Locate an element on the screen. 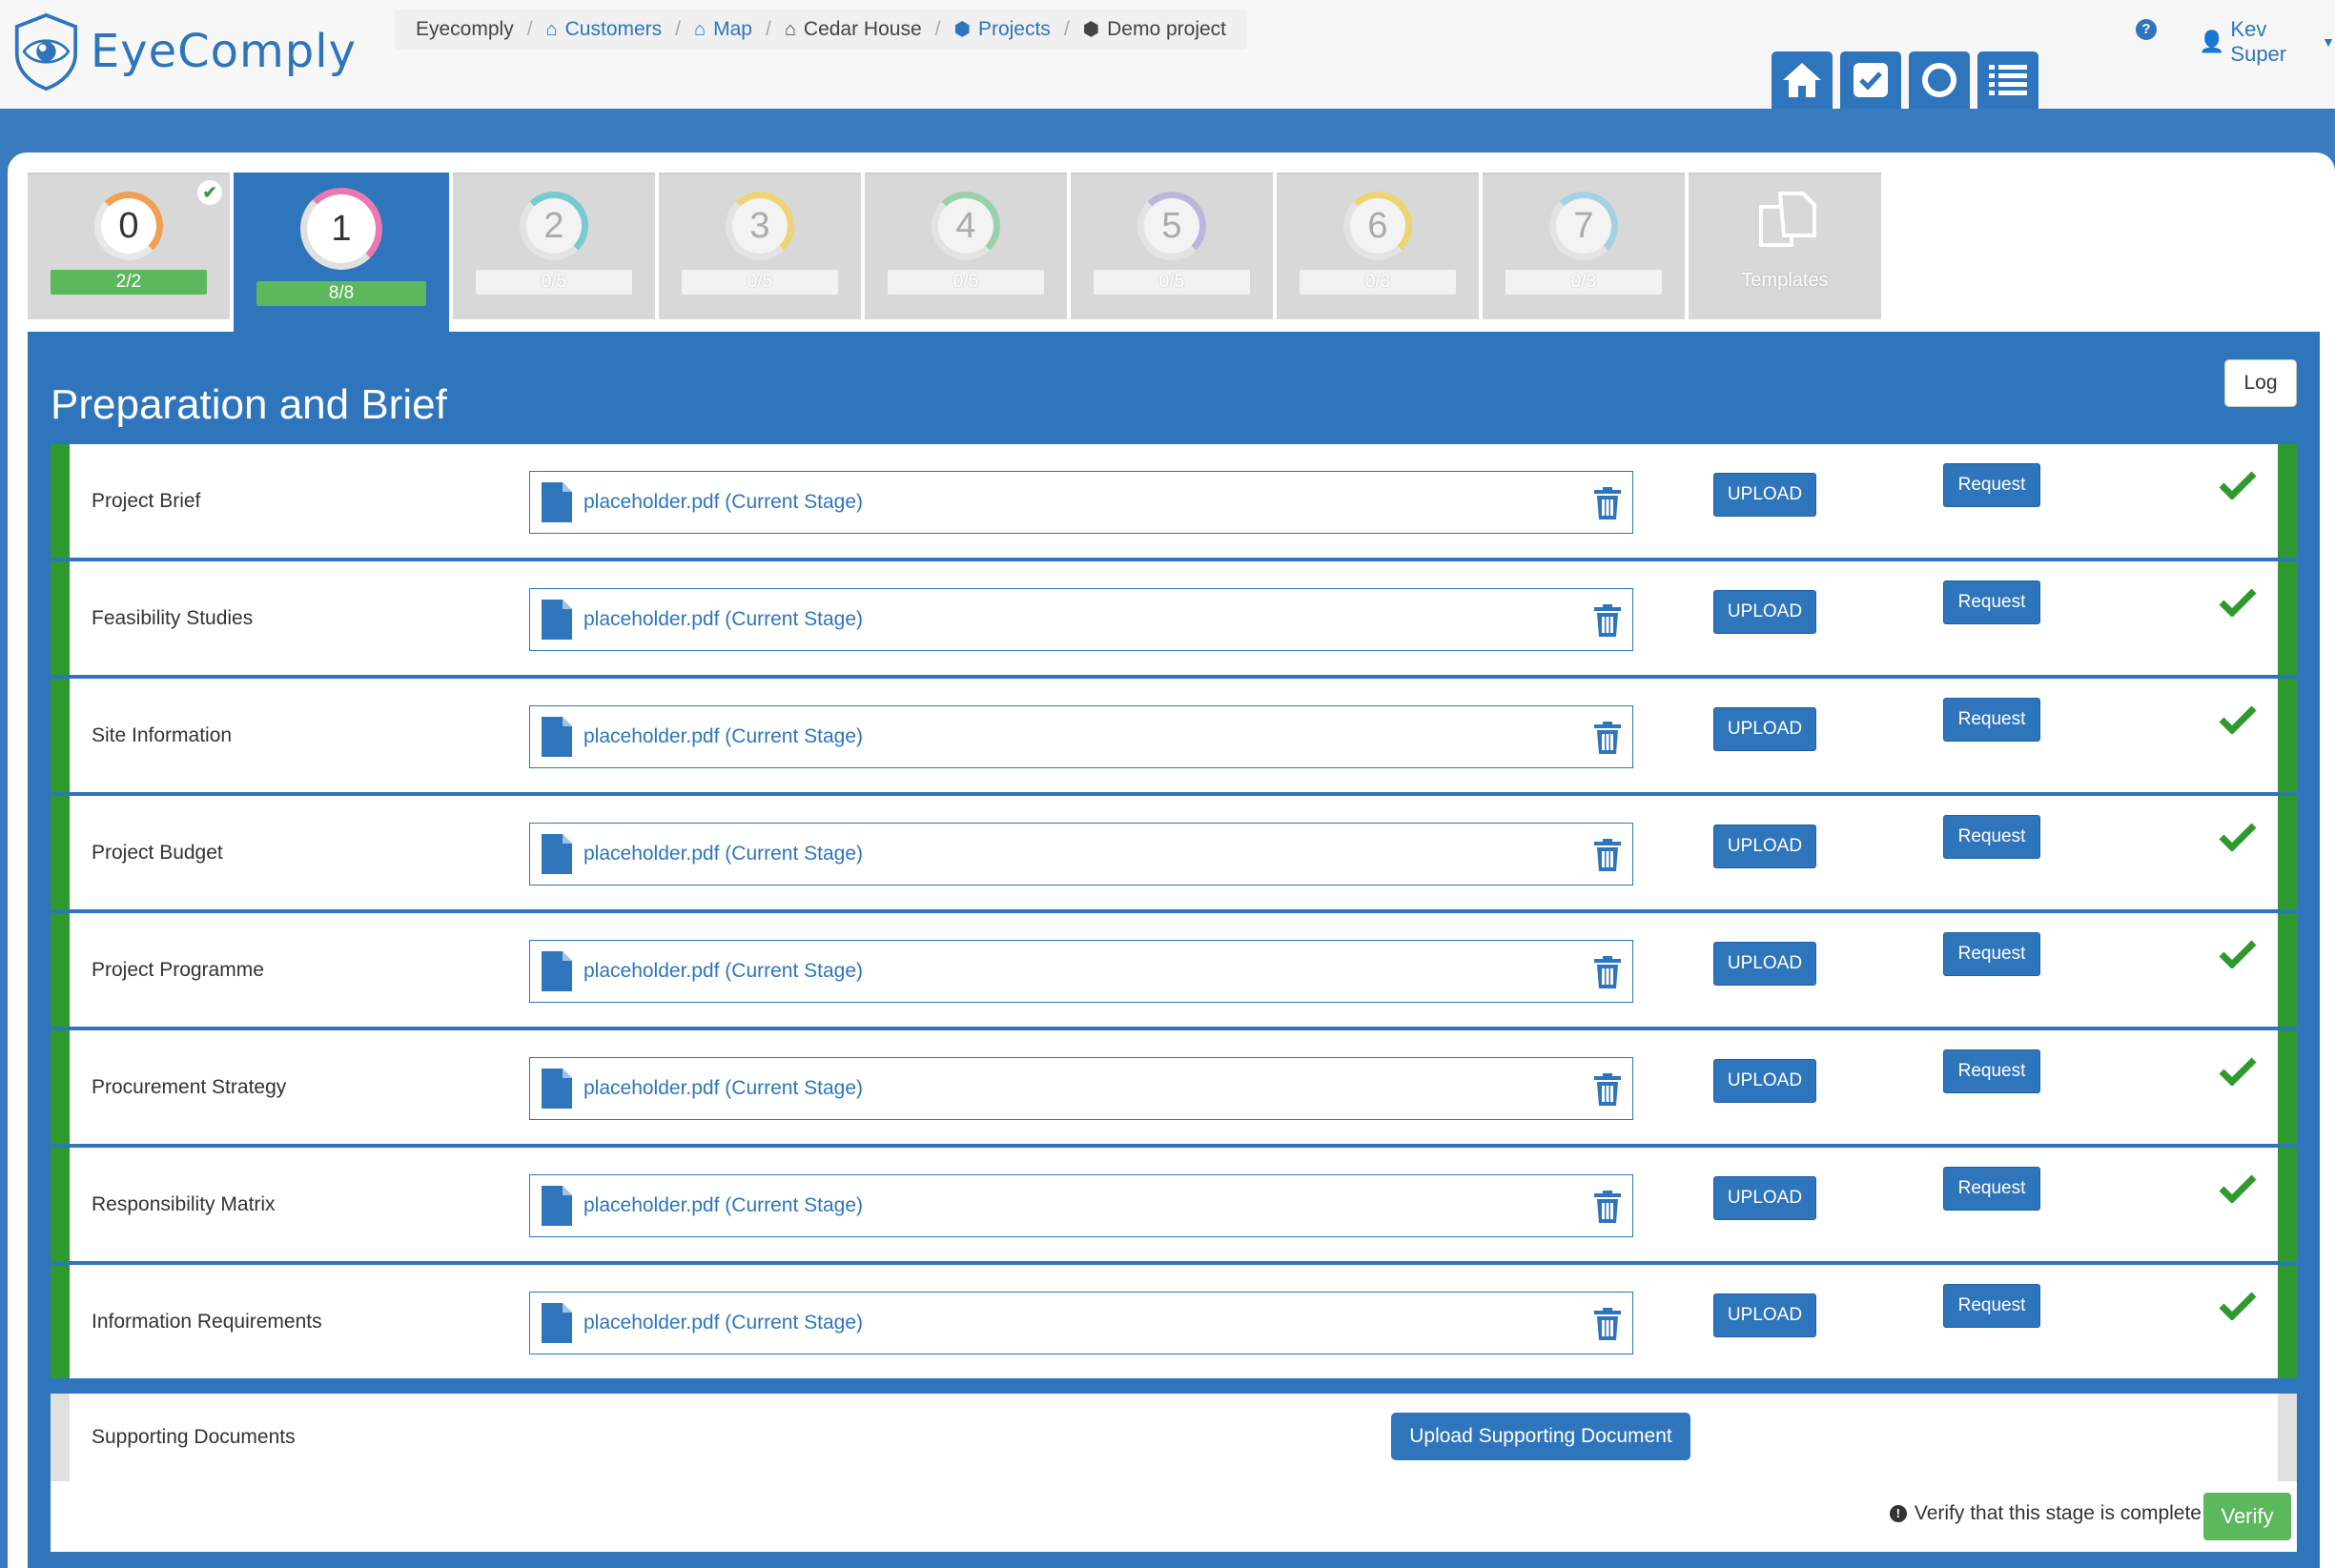 The width and height of the screenshot is (2335, 1568). log-button: Log is located at coordinates (2260, 383).